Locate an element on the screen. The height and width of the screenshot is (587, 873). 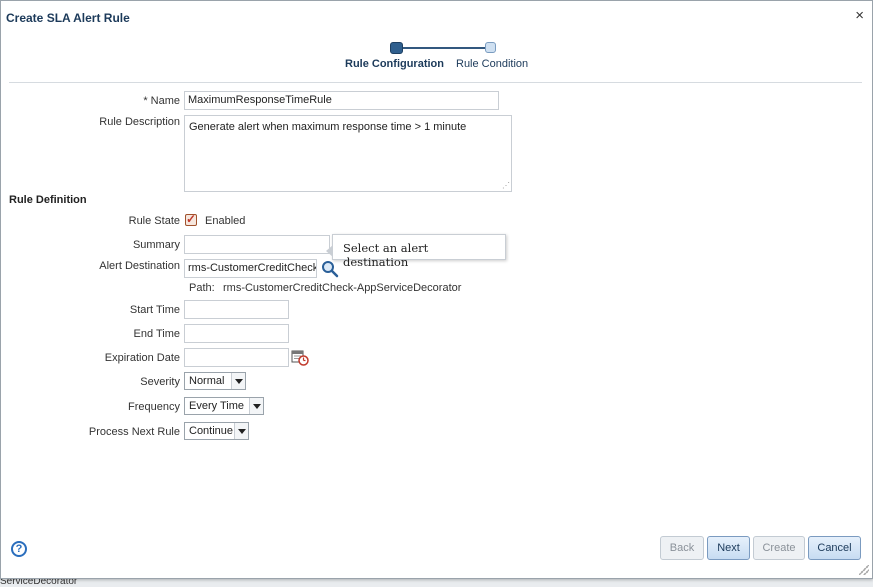
frequency-select: Every Time is located at coordinates (224, 406).